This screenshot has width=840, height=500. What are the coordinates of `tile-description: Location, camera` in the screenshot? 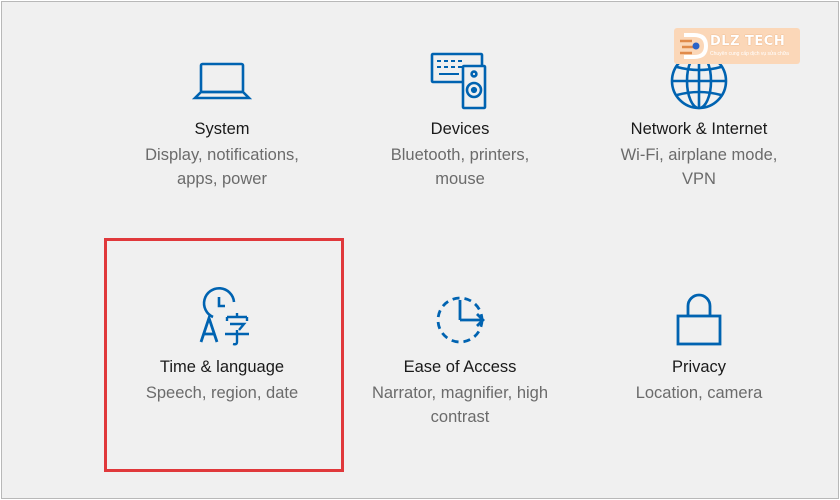 It's located at (699, 393).